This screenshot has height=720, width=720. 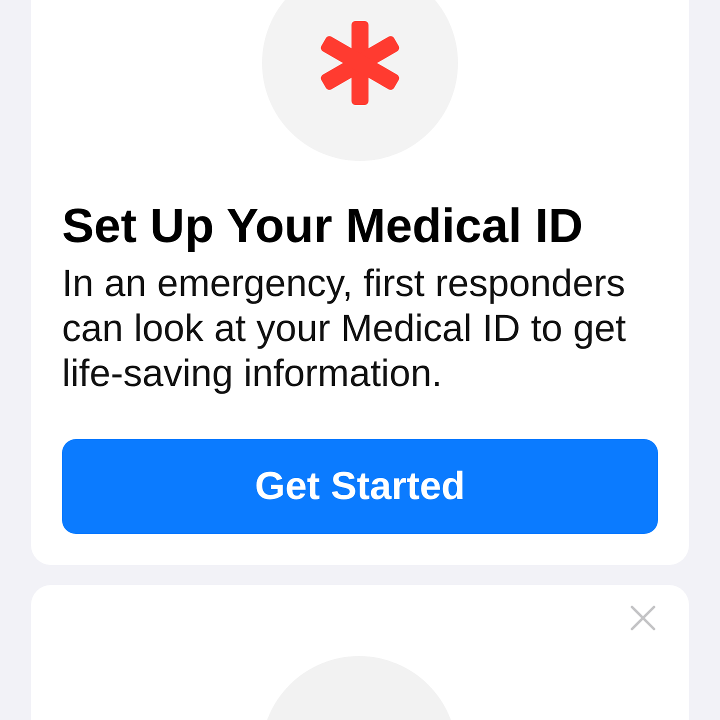 I want to click on card-title: Set Up Your Medical ID, so click(x=323, y=227).